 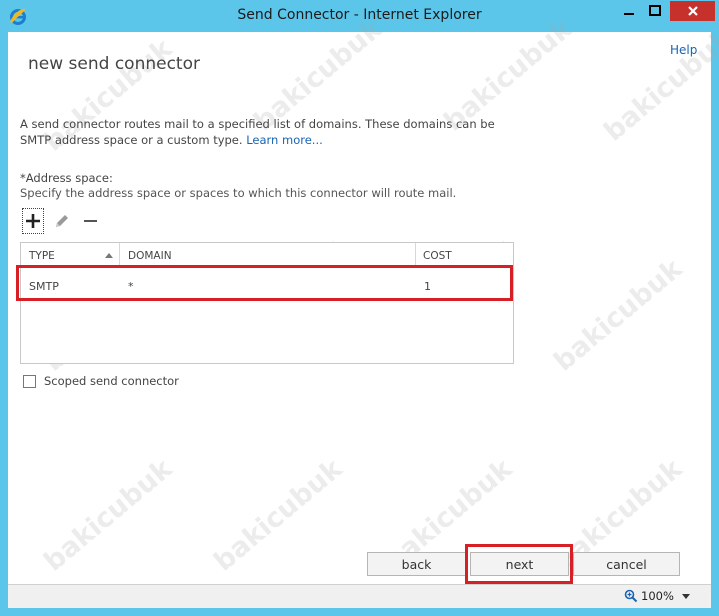 I want to click on close-button, so click(x=692, y=11).